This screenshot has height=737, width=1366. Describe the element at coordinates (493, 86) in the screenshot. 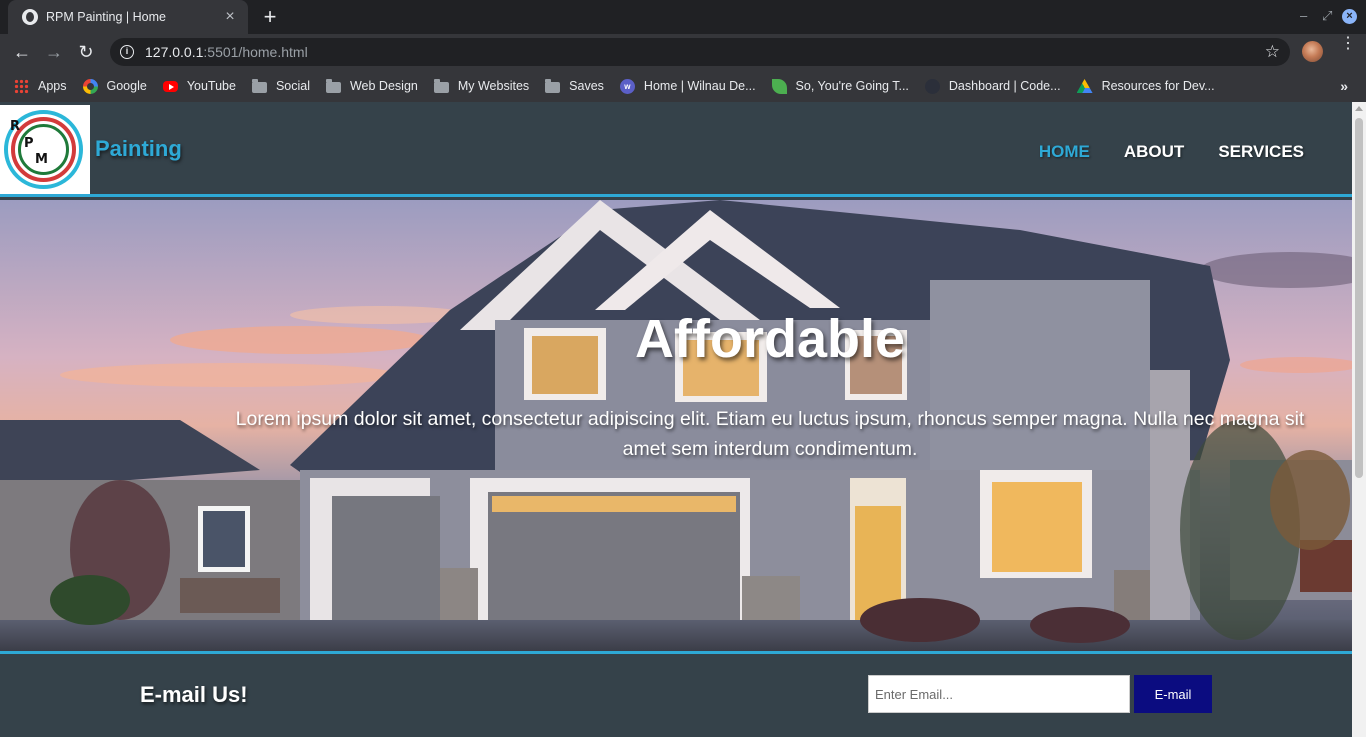

I see `bookmark-label: My Websites` at that location.